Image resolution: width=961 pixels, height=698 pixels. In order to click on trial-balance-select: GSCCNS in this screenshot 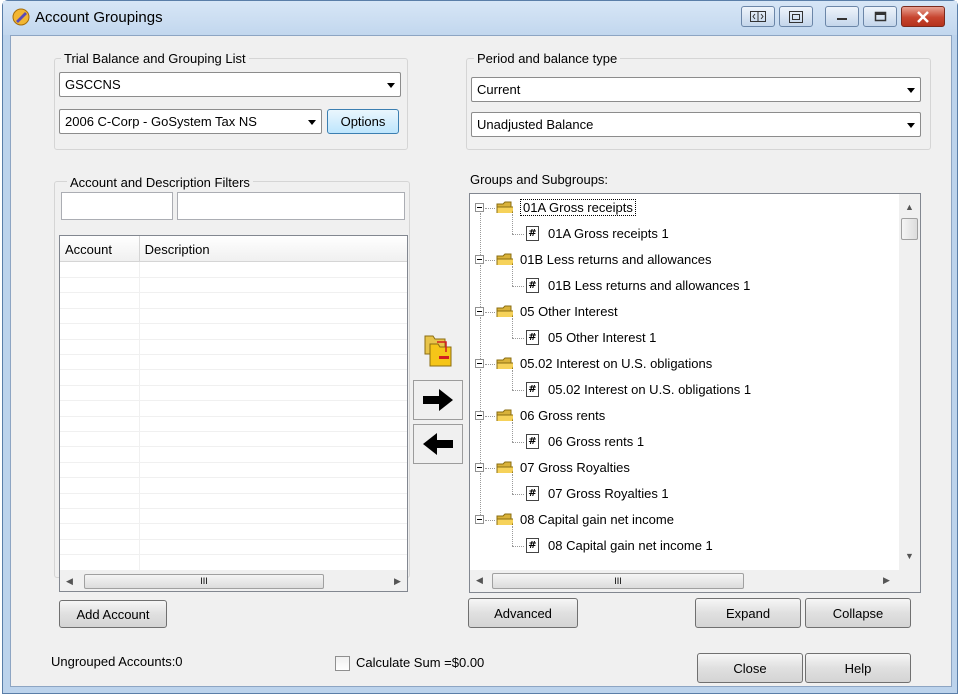, I will do `click(230, 84)`.